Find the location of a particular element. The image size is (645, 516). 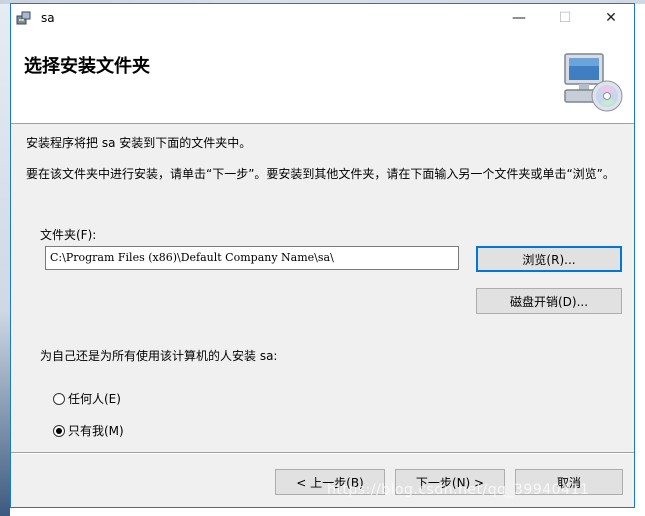

install-for-label: 为自己还是为所有使用该计算机的人安装 sa: is located at coordinates (159, 356).